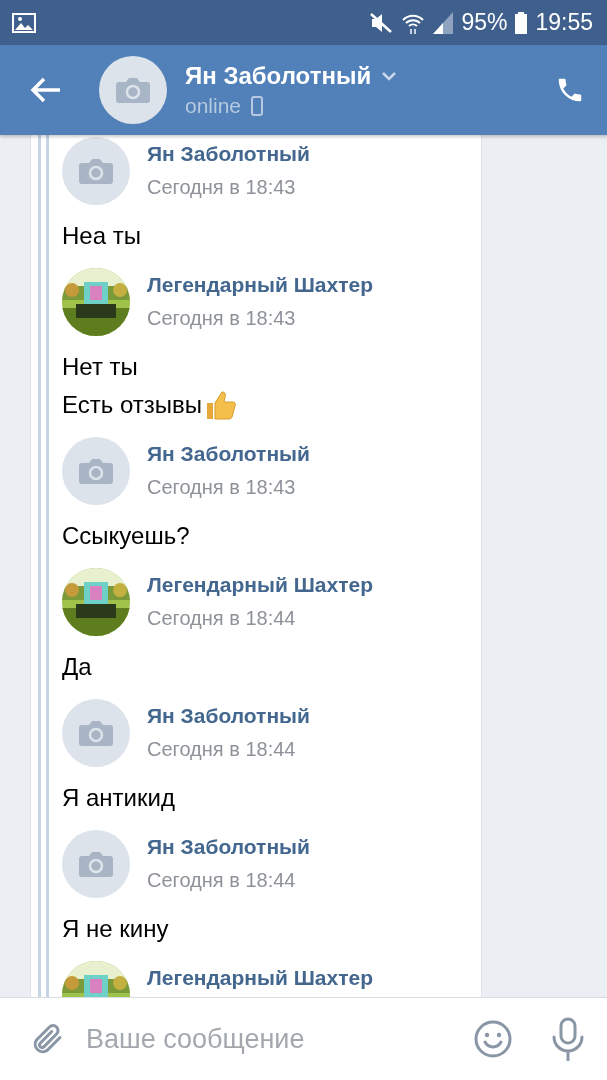 Image resolution: width=607 pixels, height=1080 pixels. I want to click on message-text: Неа ты, so click(101, 236).